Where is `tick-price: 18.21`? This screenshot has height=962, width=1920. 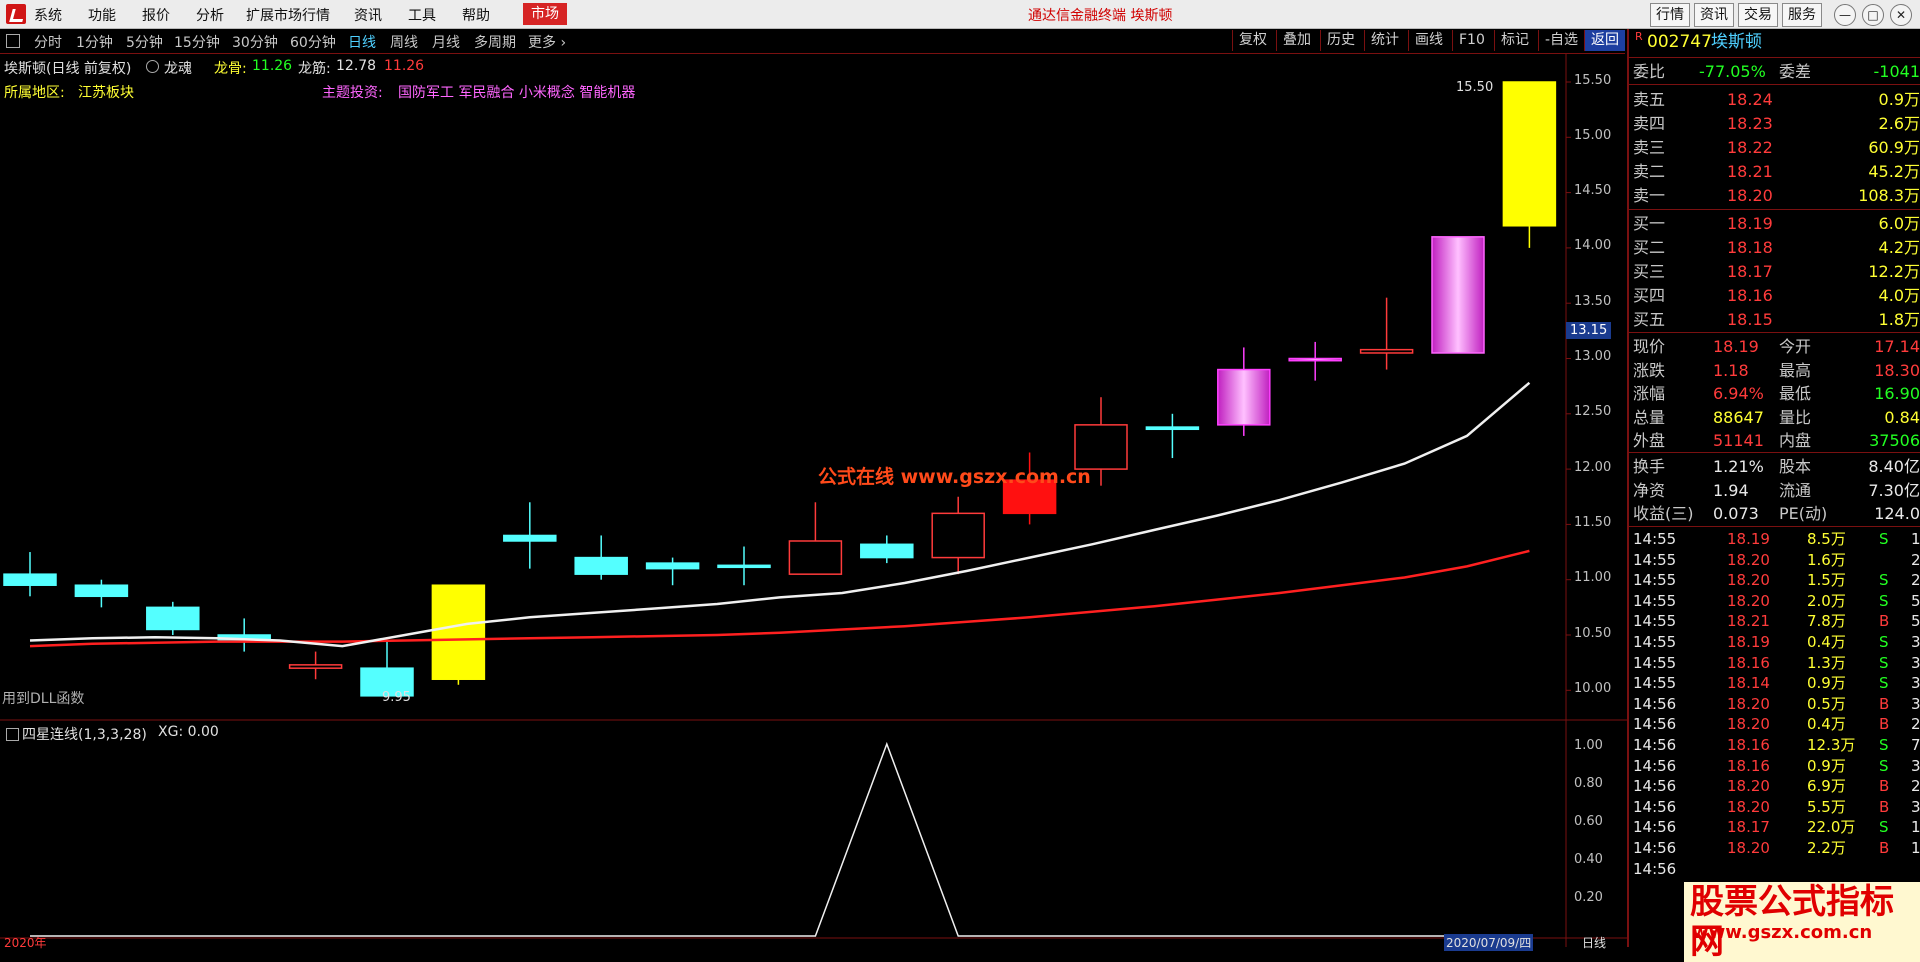 tick-price: 18.21 is located at coordinates (1748, 621).